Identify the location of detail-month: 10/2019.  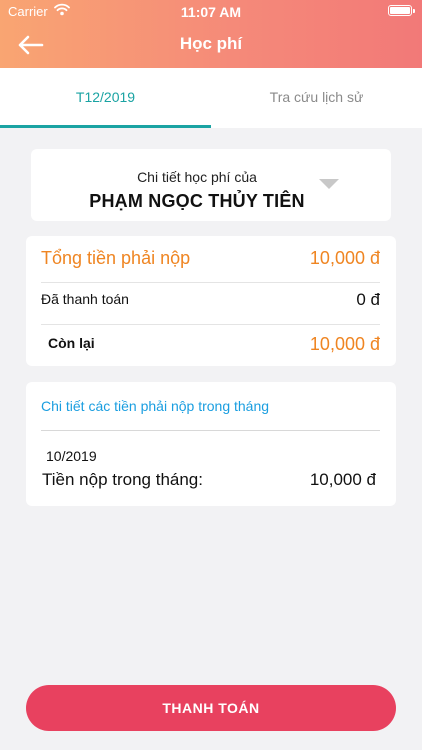
(71, 456).